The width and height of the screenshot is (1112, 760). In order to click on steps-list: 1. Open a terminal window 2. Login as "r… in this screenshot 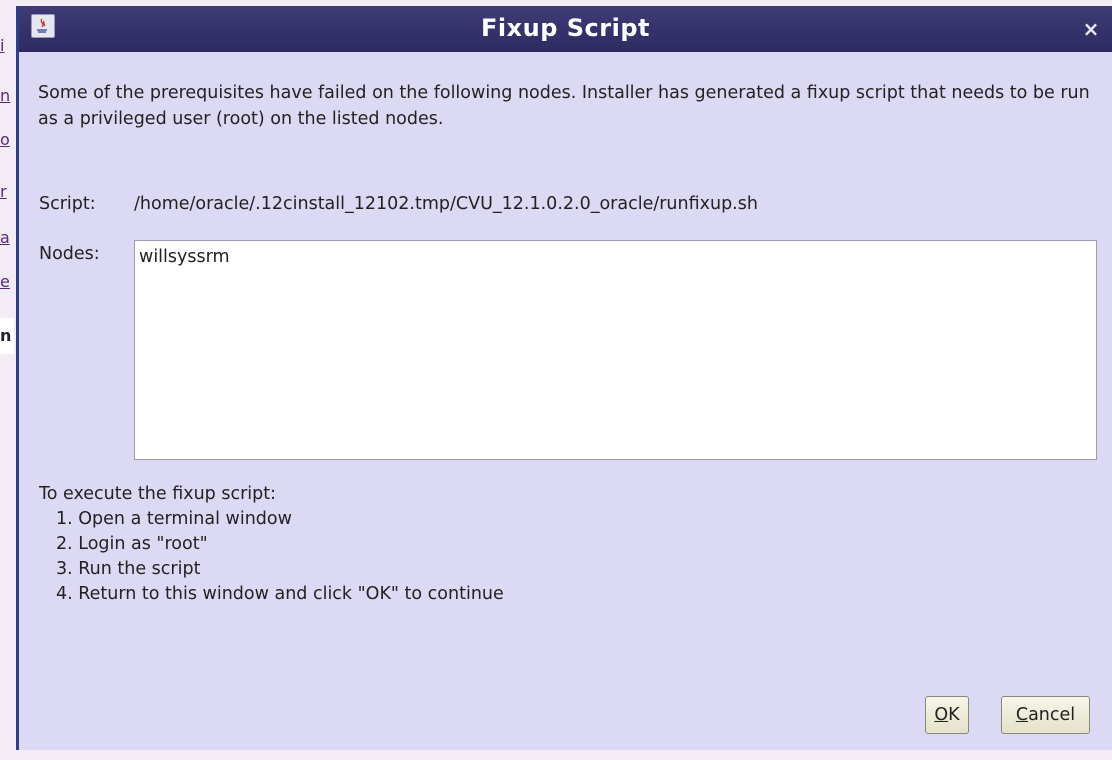, I will do `click(271, 557)`.